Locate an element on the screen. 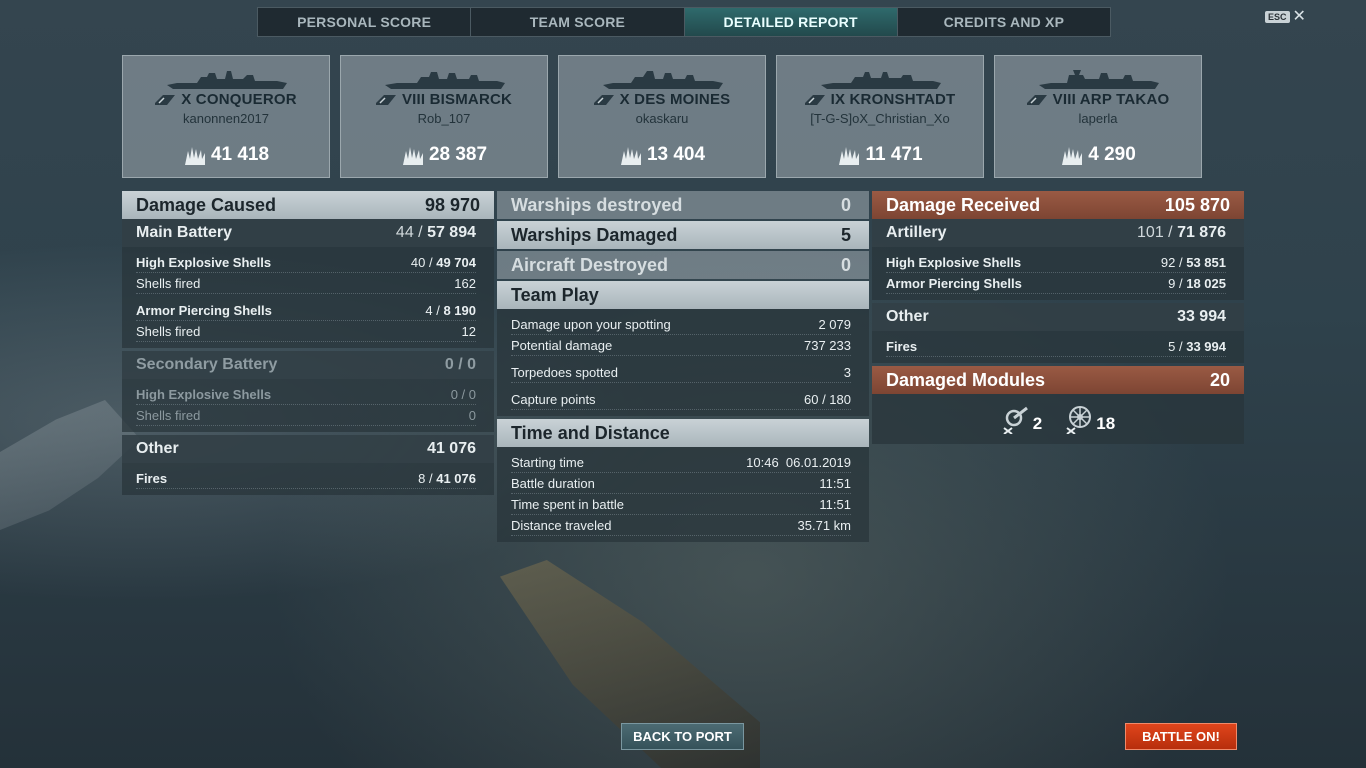 The image size is (1366, 768). damaged-modules-value: 20 is located at coordinates (1219, 379).